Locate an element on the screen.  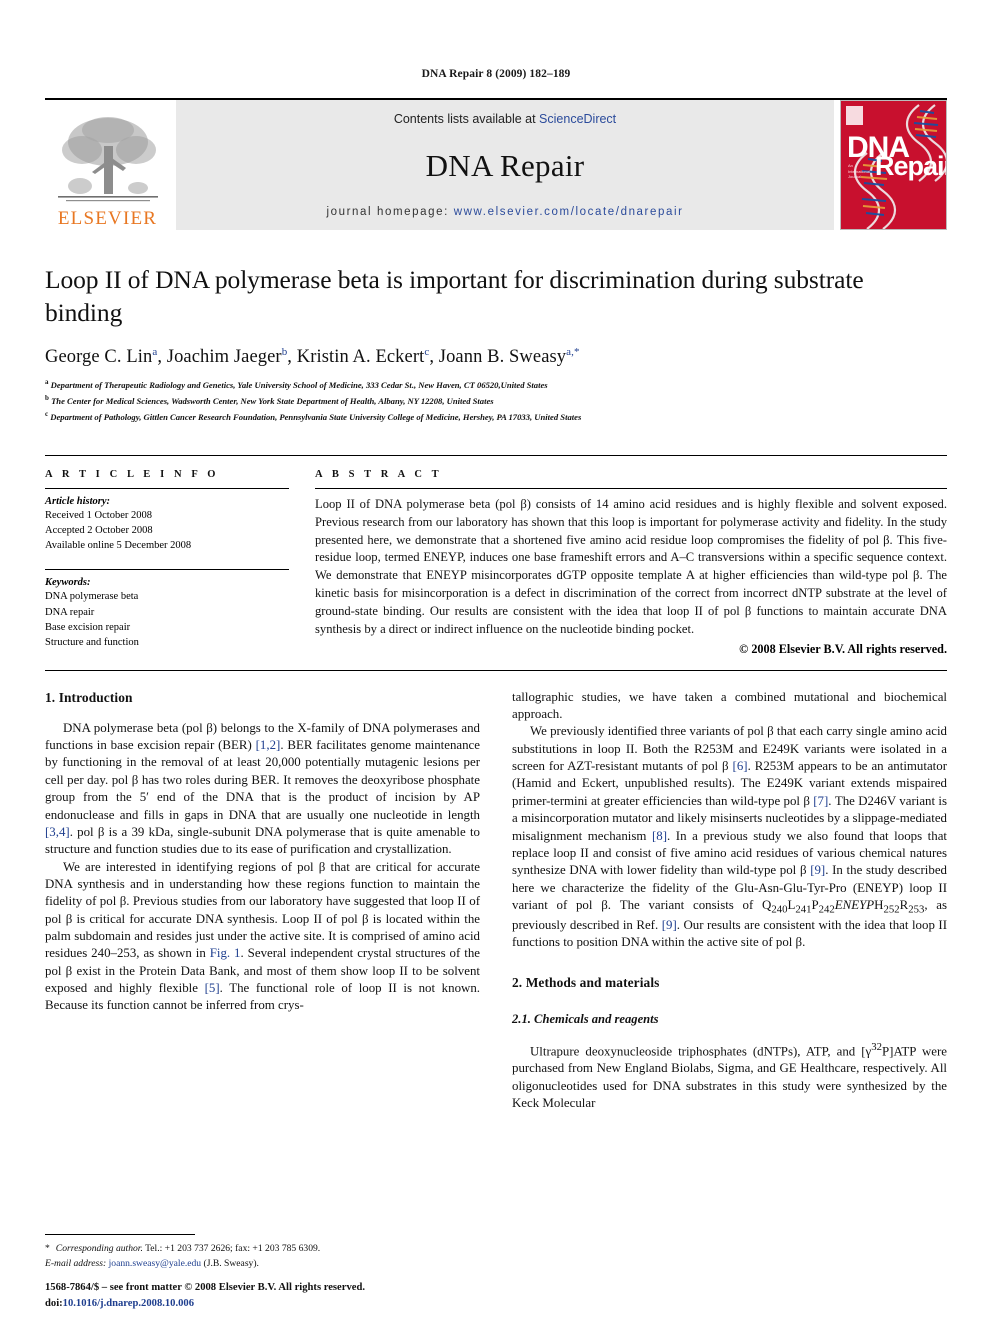
author-name: George C. Lin is located at coordinates (99, 357).